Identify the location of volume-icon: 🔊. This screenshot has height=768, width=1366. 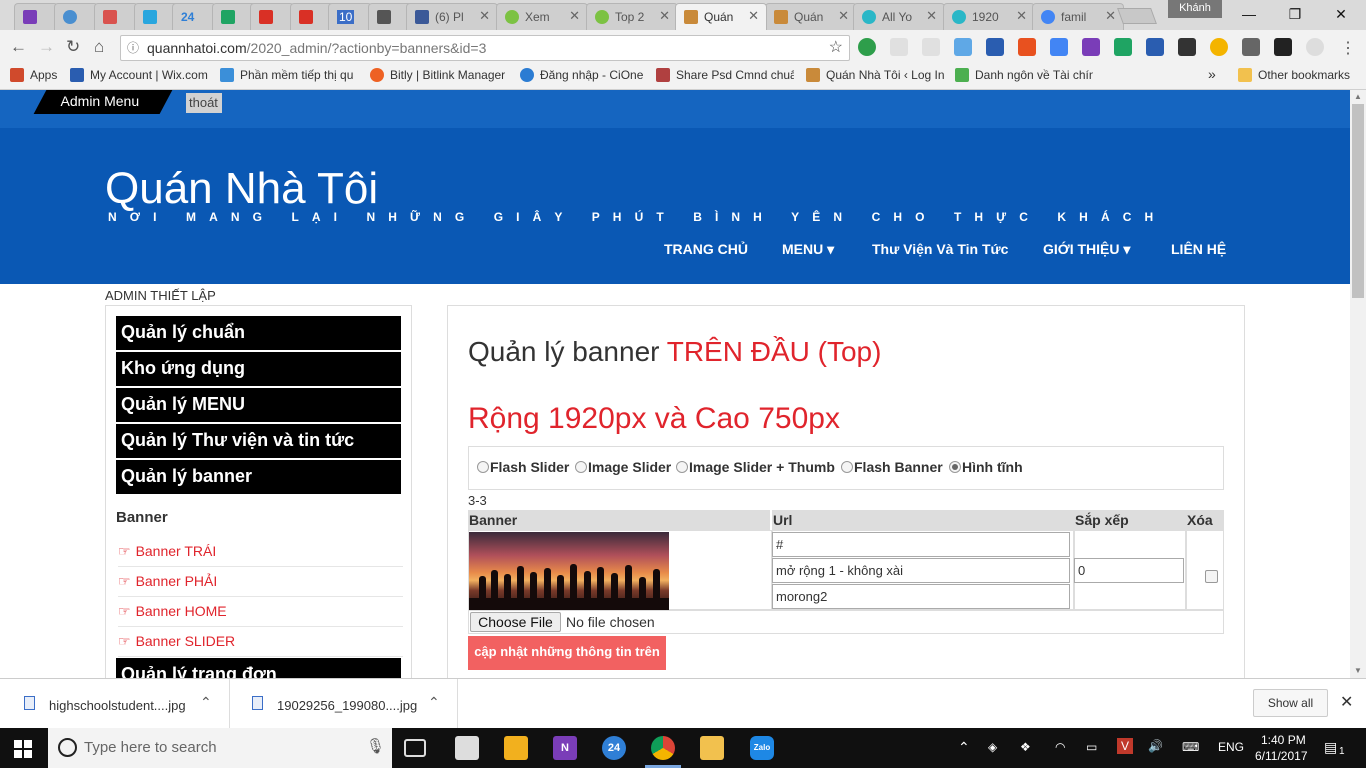
(1155, 746).